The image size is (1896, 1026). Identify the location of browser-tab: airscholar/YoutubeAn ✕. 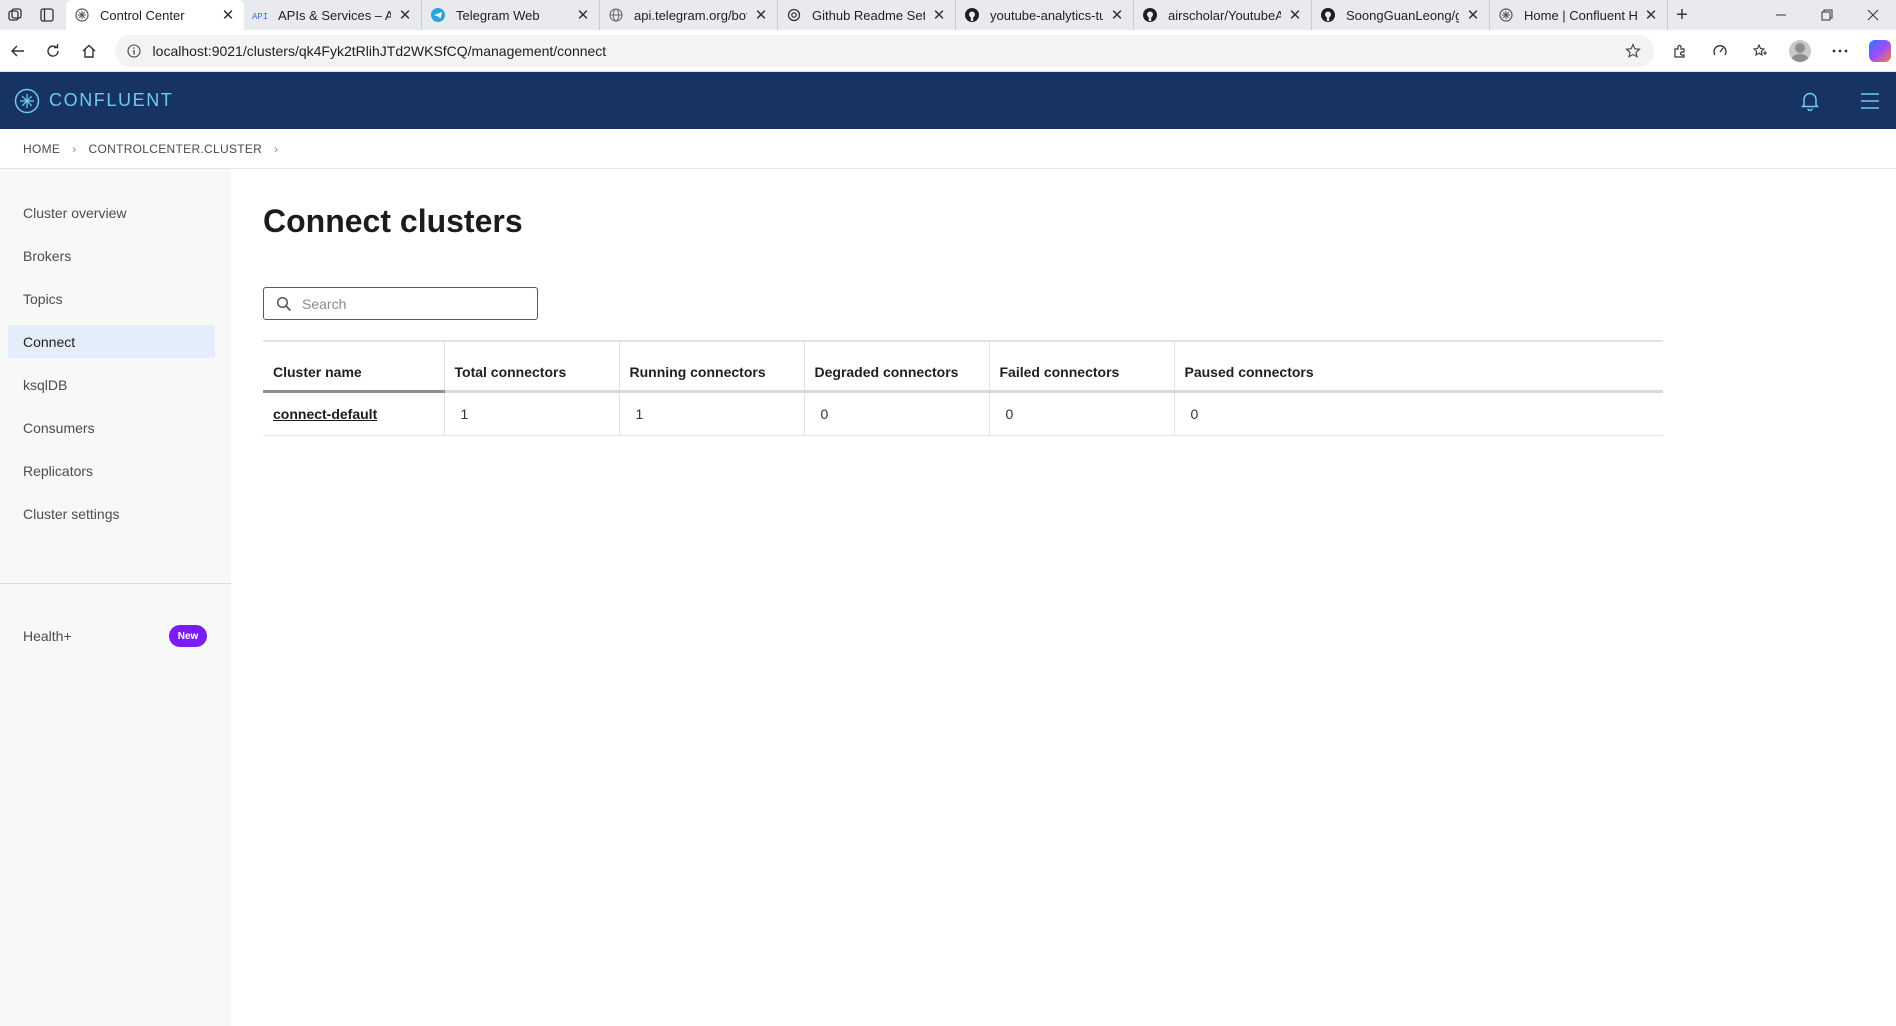
(1223, 15).